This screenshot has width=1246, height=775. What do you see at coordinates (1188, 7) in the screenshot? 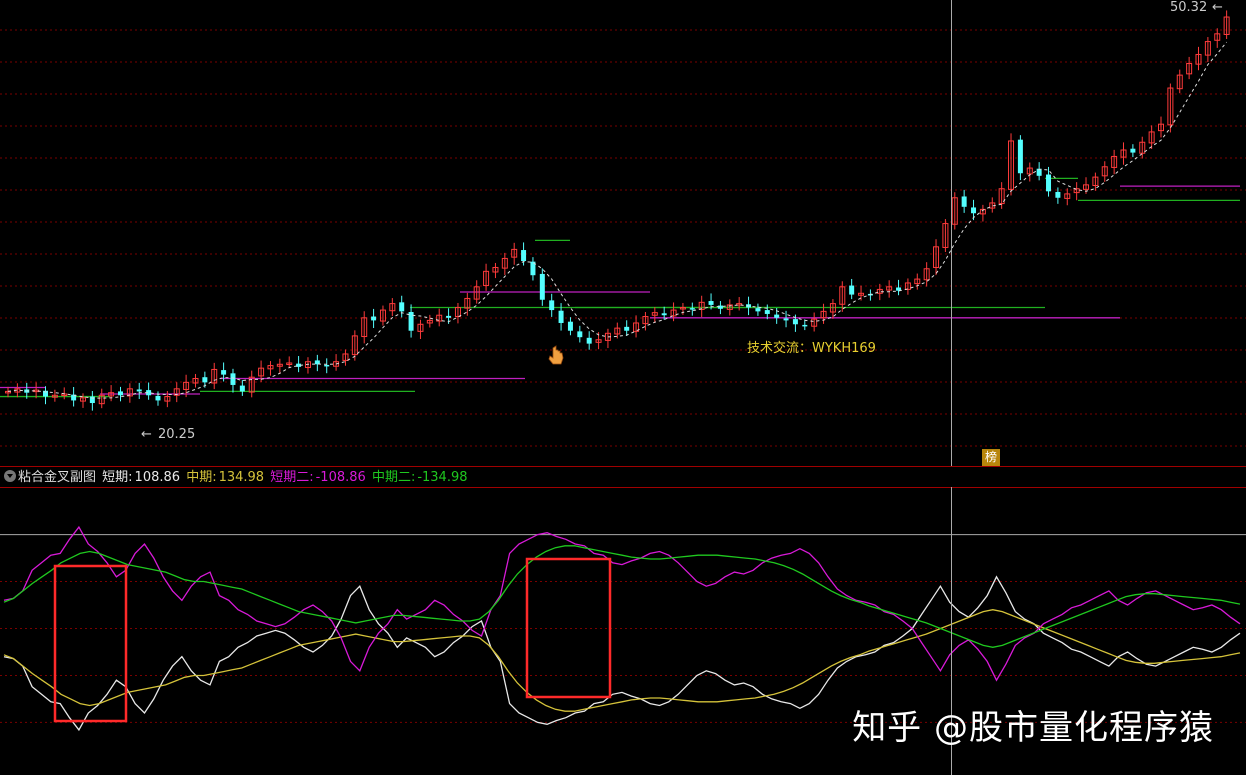
I see `max-price-label: 50.32` at bounding box center [1188, 7].